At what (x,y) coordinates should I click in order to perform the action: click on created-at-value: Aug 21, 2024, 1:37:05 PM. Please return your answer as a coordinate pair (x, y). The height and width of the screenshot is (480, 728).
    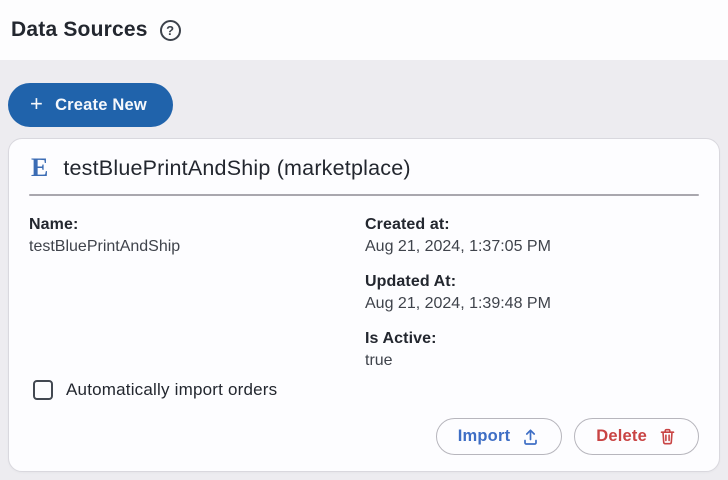
    Looking at the image, I should click on (458, 246).